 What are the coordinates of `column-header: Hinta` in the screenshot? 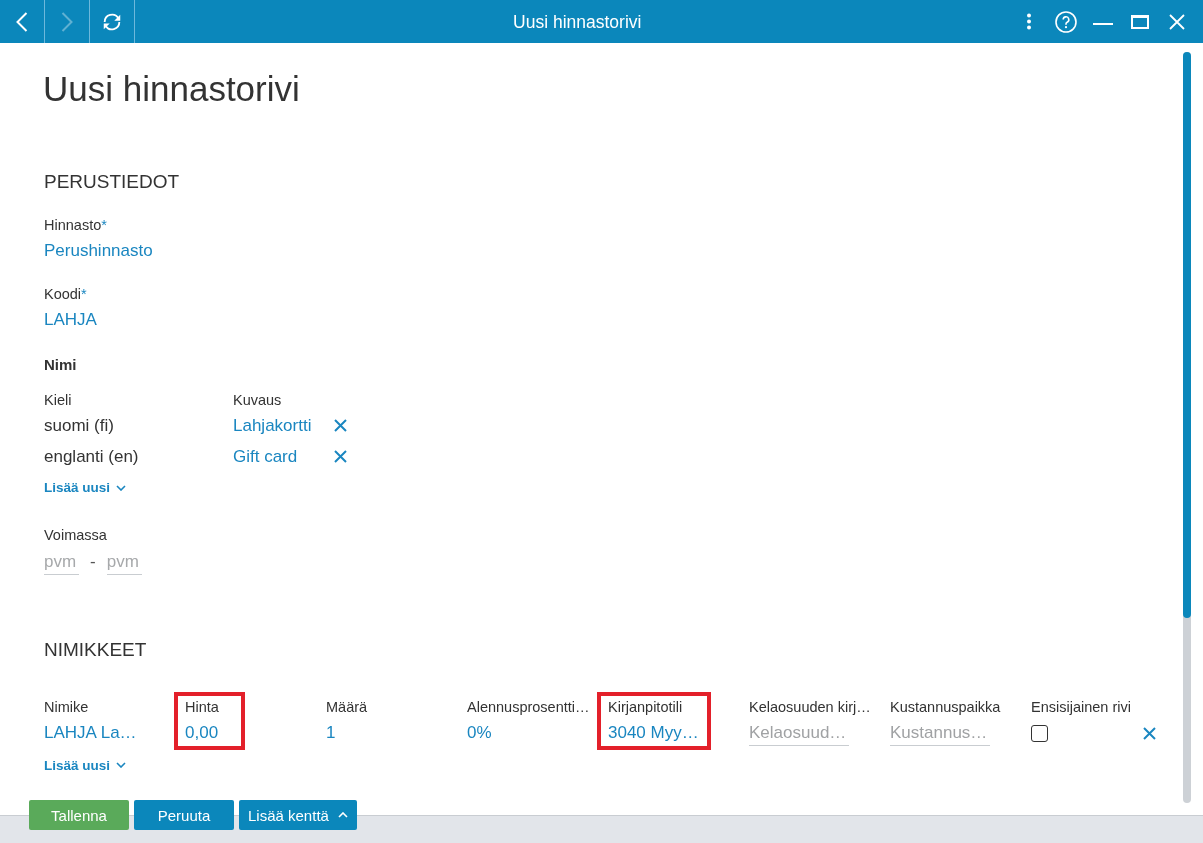 It's located at (202, 707).